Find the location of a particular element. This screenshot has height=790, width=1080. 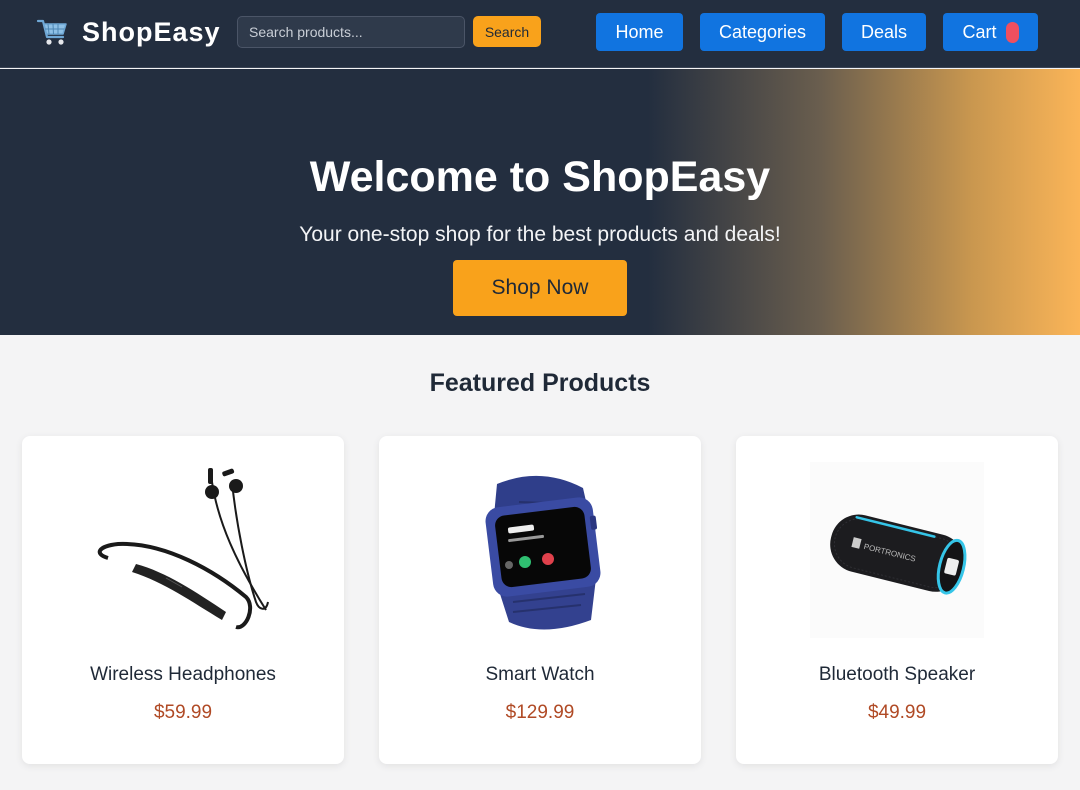

product-price: $129.99 is located at coordinates (540, 712).